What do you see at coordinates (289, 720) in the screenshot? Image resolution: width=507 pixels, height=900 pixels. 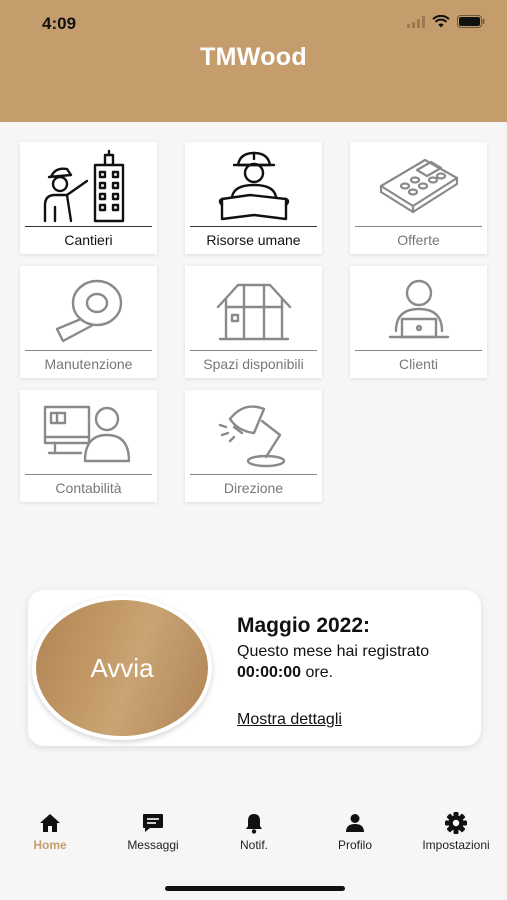 I see `show-details-link: Mostra dettagli` at bounding box center [289, 720].